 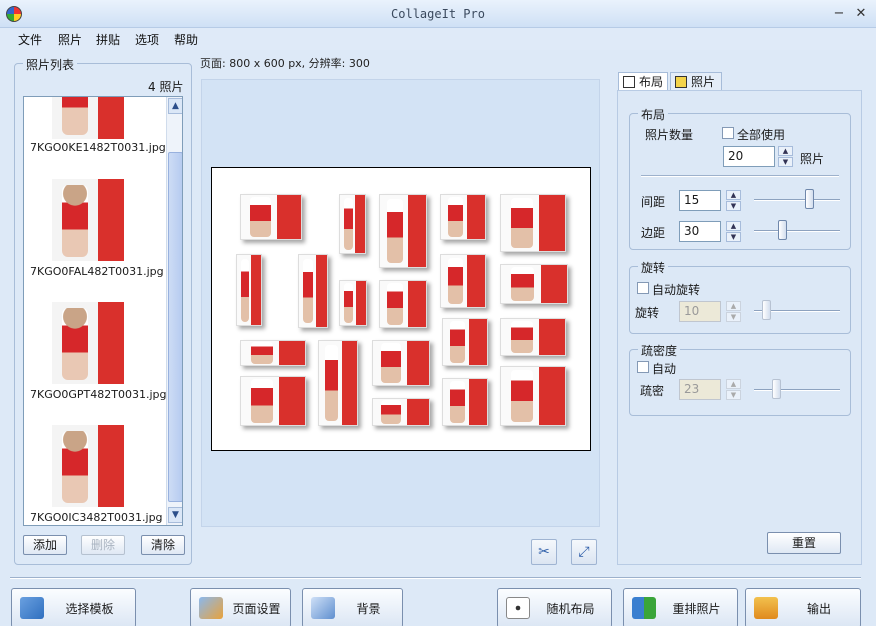 I want to click on scroll-thumb, so click(x=175, y=327).